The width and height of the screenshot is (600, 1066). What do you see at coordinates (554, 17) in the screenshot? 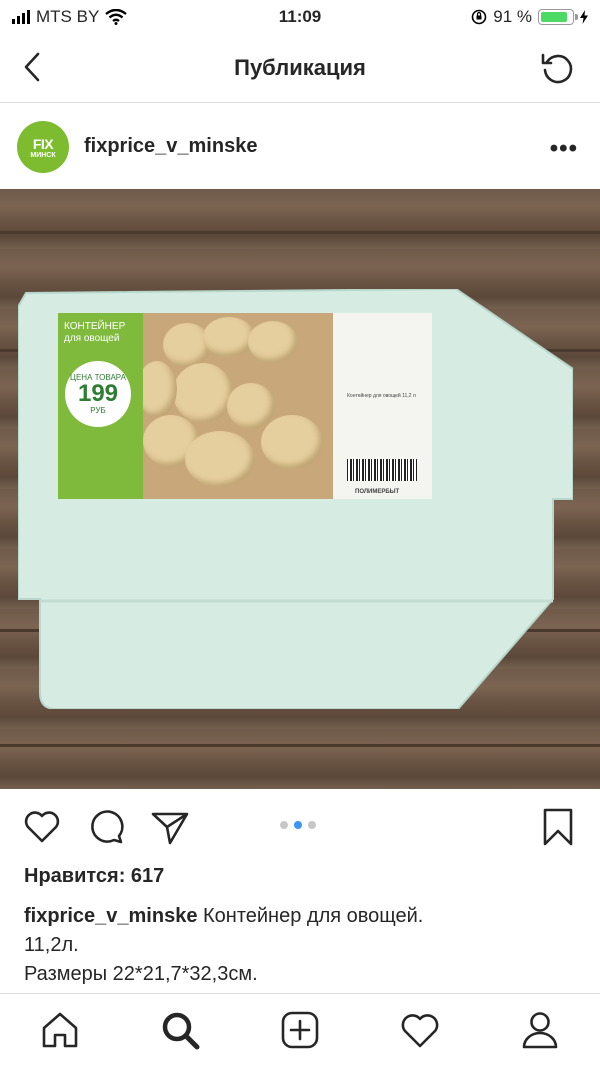
I see `battery-fill` at bounding box center [554, 17].